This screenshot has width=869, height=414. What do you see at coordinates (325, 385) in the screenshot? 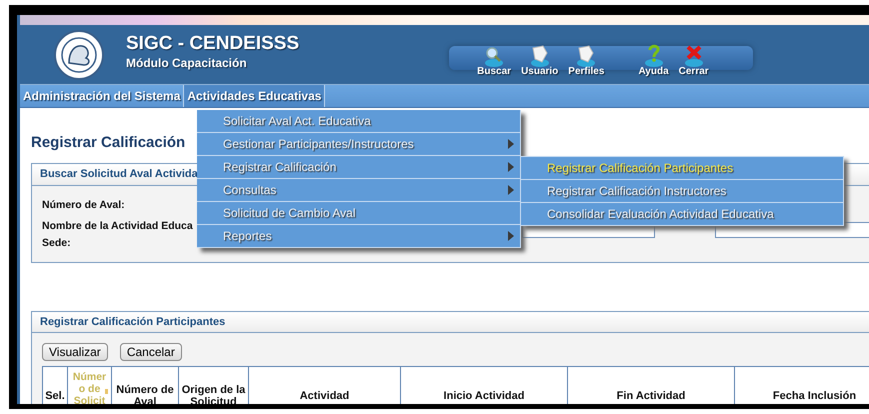
I see `column-header: Actividad` at bounding box center [325, 385].